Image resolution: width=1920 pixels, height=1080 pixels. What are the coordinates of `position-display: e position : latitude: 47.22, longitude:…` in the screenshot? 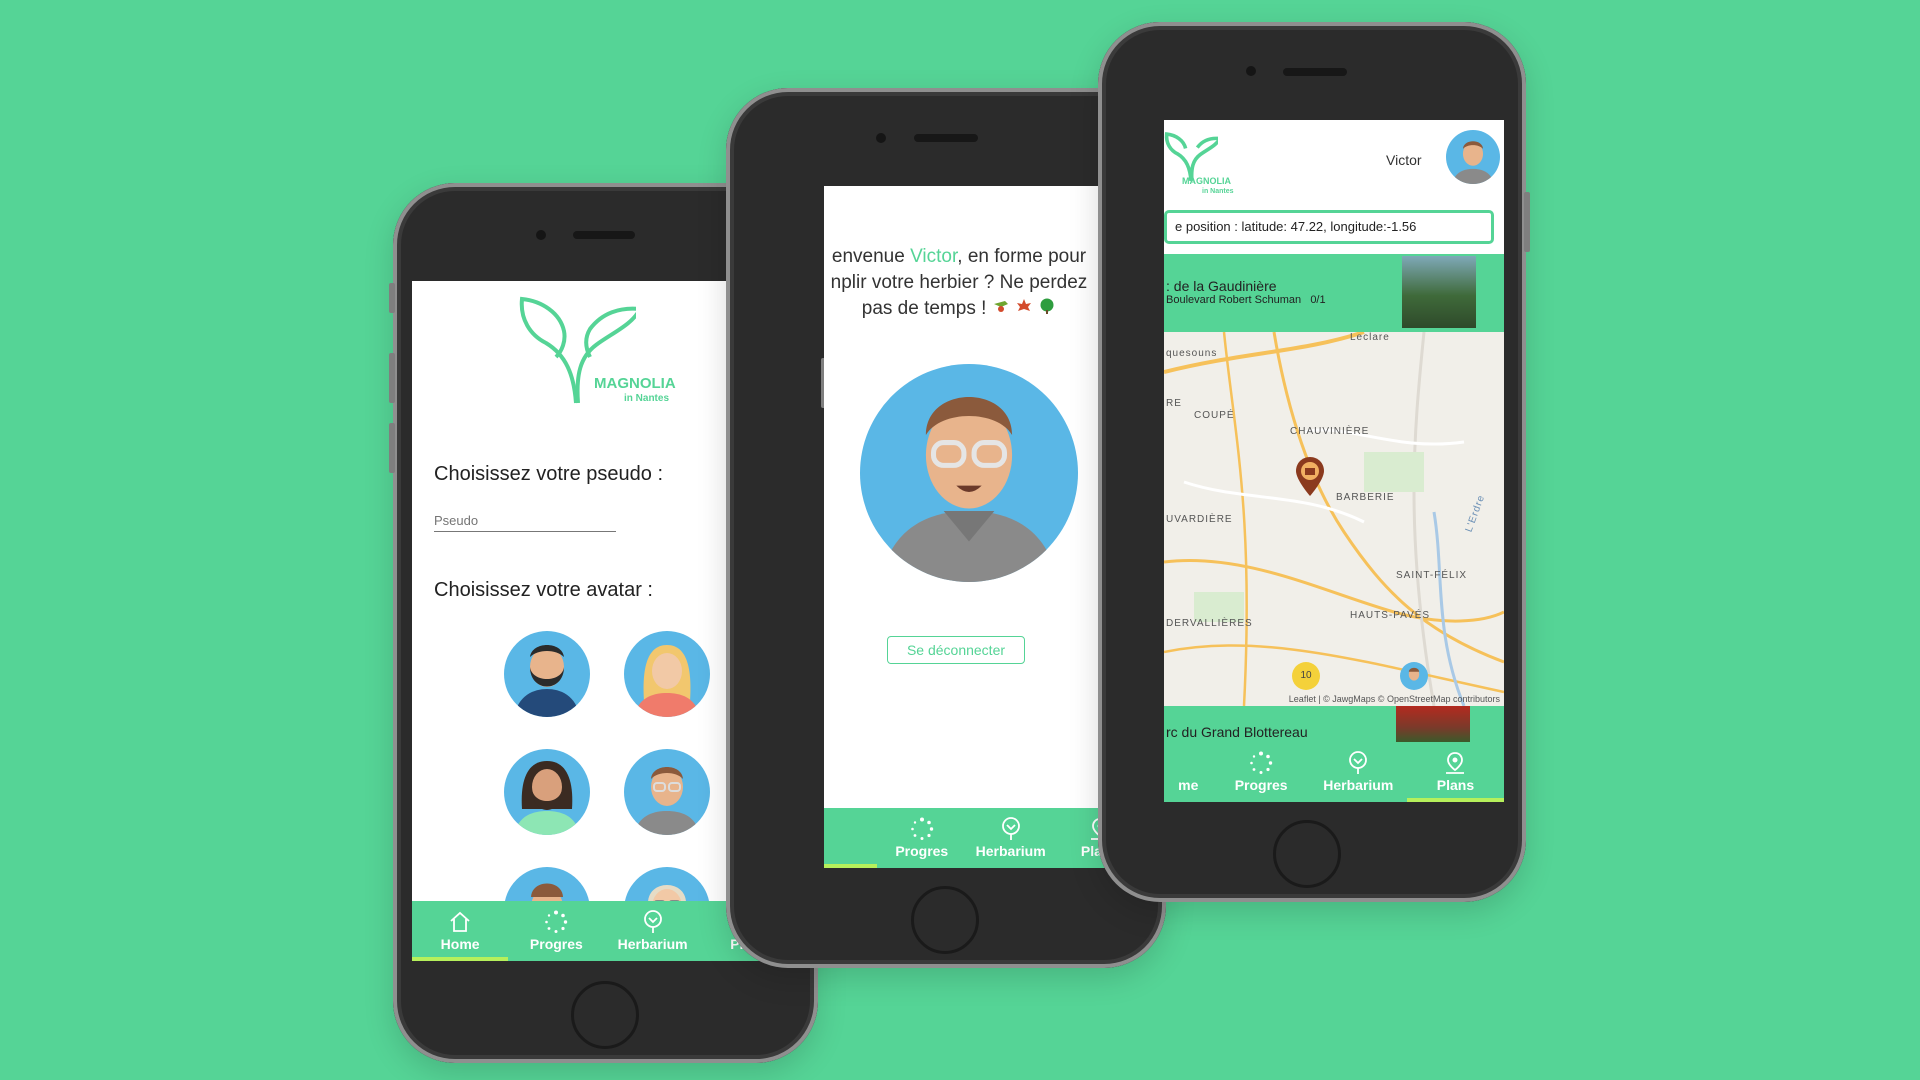 It's located at (1329, 227).